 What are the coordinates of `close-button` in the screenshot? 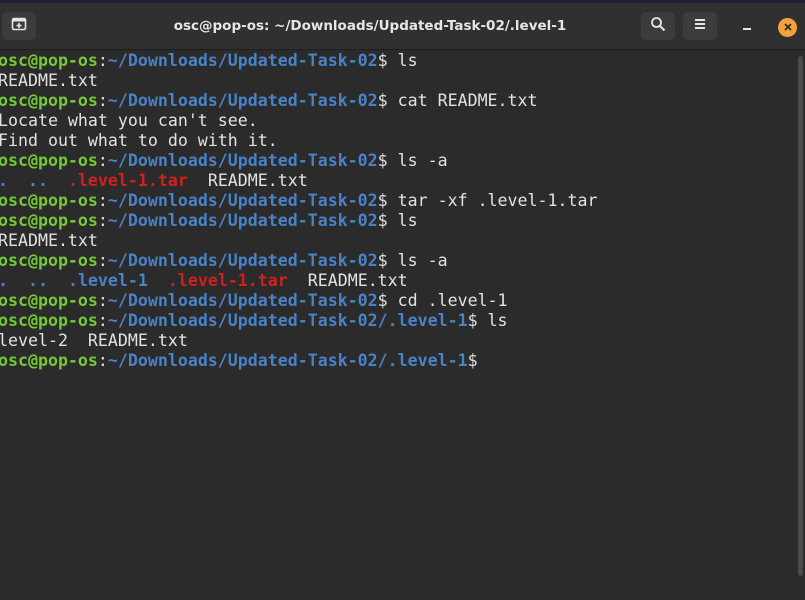 It's located at (787, 27).